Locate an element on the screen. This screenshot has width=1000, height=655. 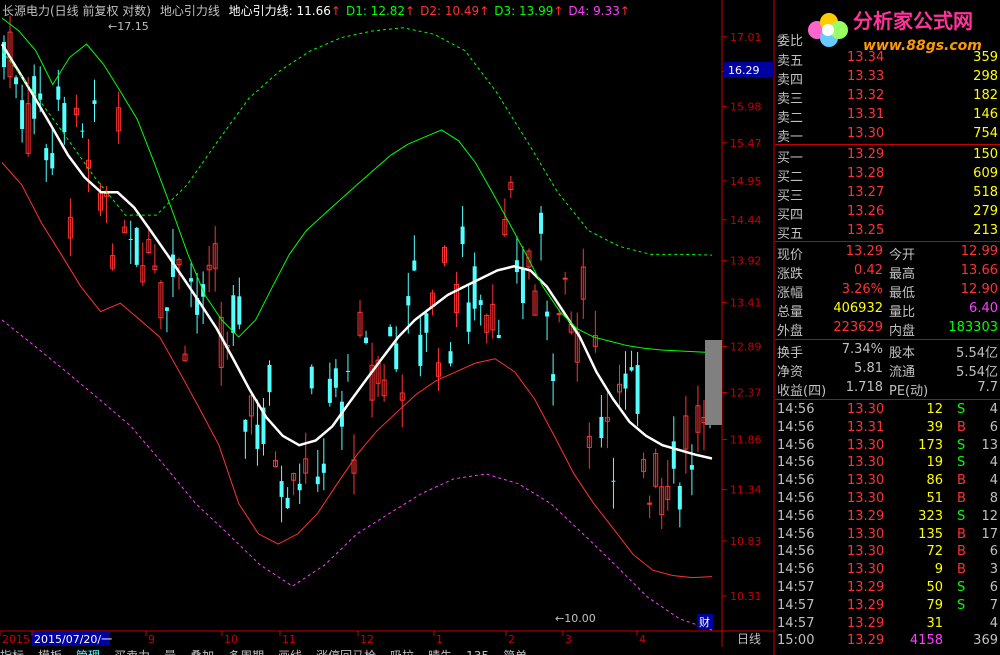
bottom-tab: 多周期 is located at coordinates (246, 652).